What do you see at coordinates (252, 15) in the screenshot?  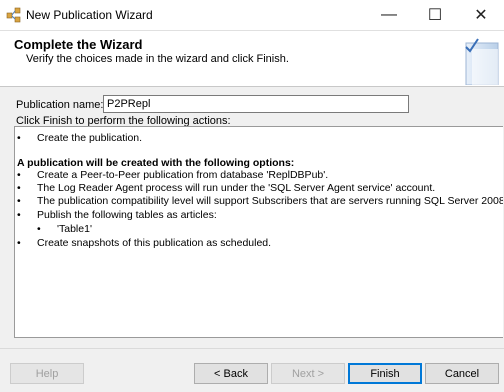 I see `title-bar: New Publication Wizard — ☐ ✕` at bounding box center [252, 15].